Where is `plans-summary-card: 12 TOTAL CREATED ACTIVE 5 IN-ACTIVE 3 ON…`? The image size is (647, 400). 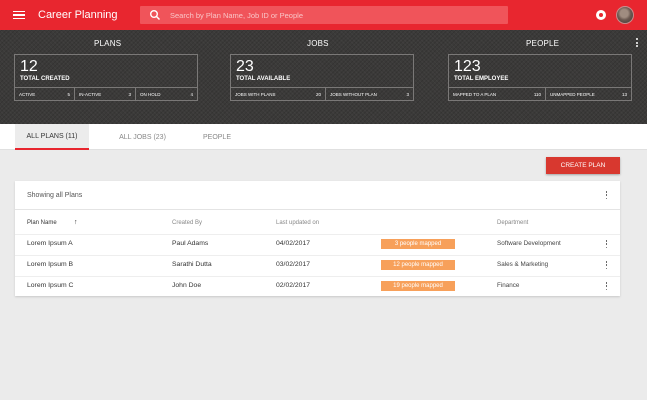 plans-summary-card: 12 TOTAL CREATED ACTIVE 5 IN-ACTIVE 3 ON… is located at coordinates (106, 77).